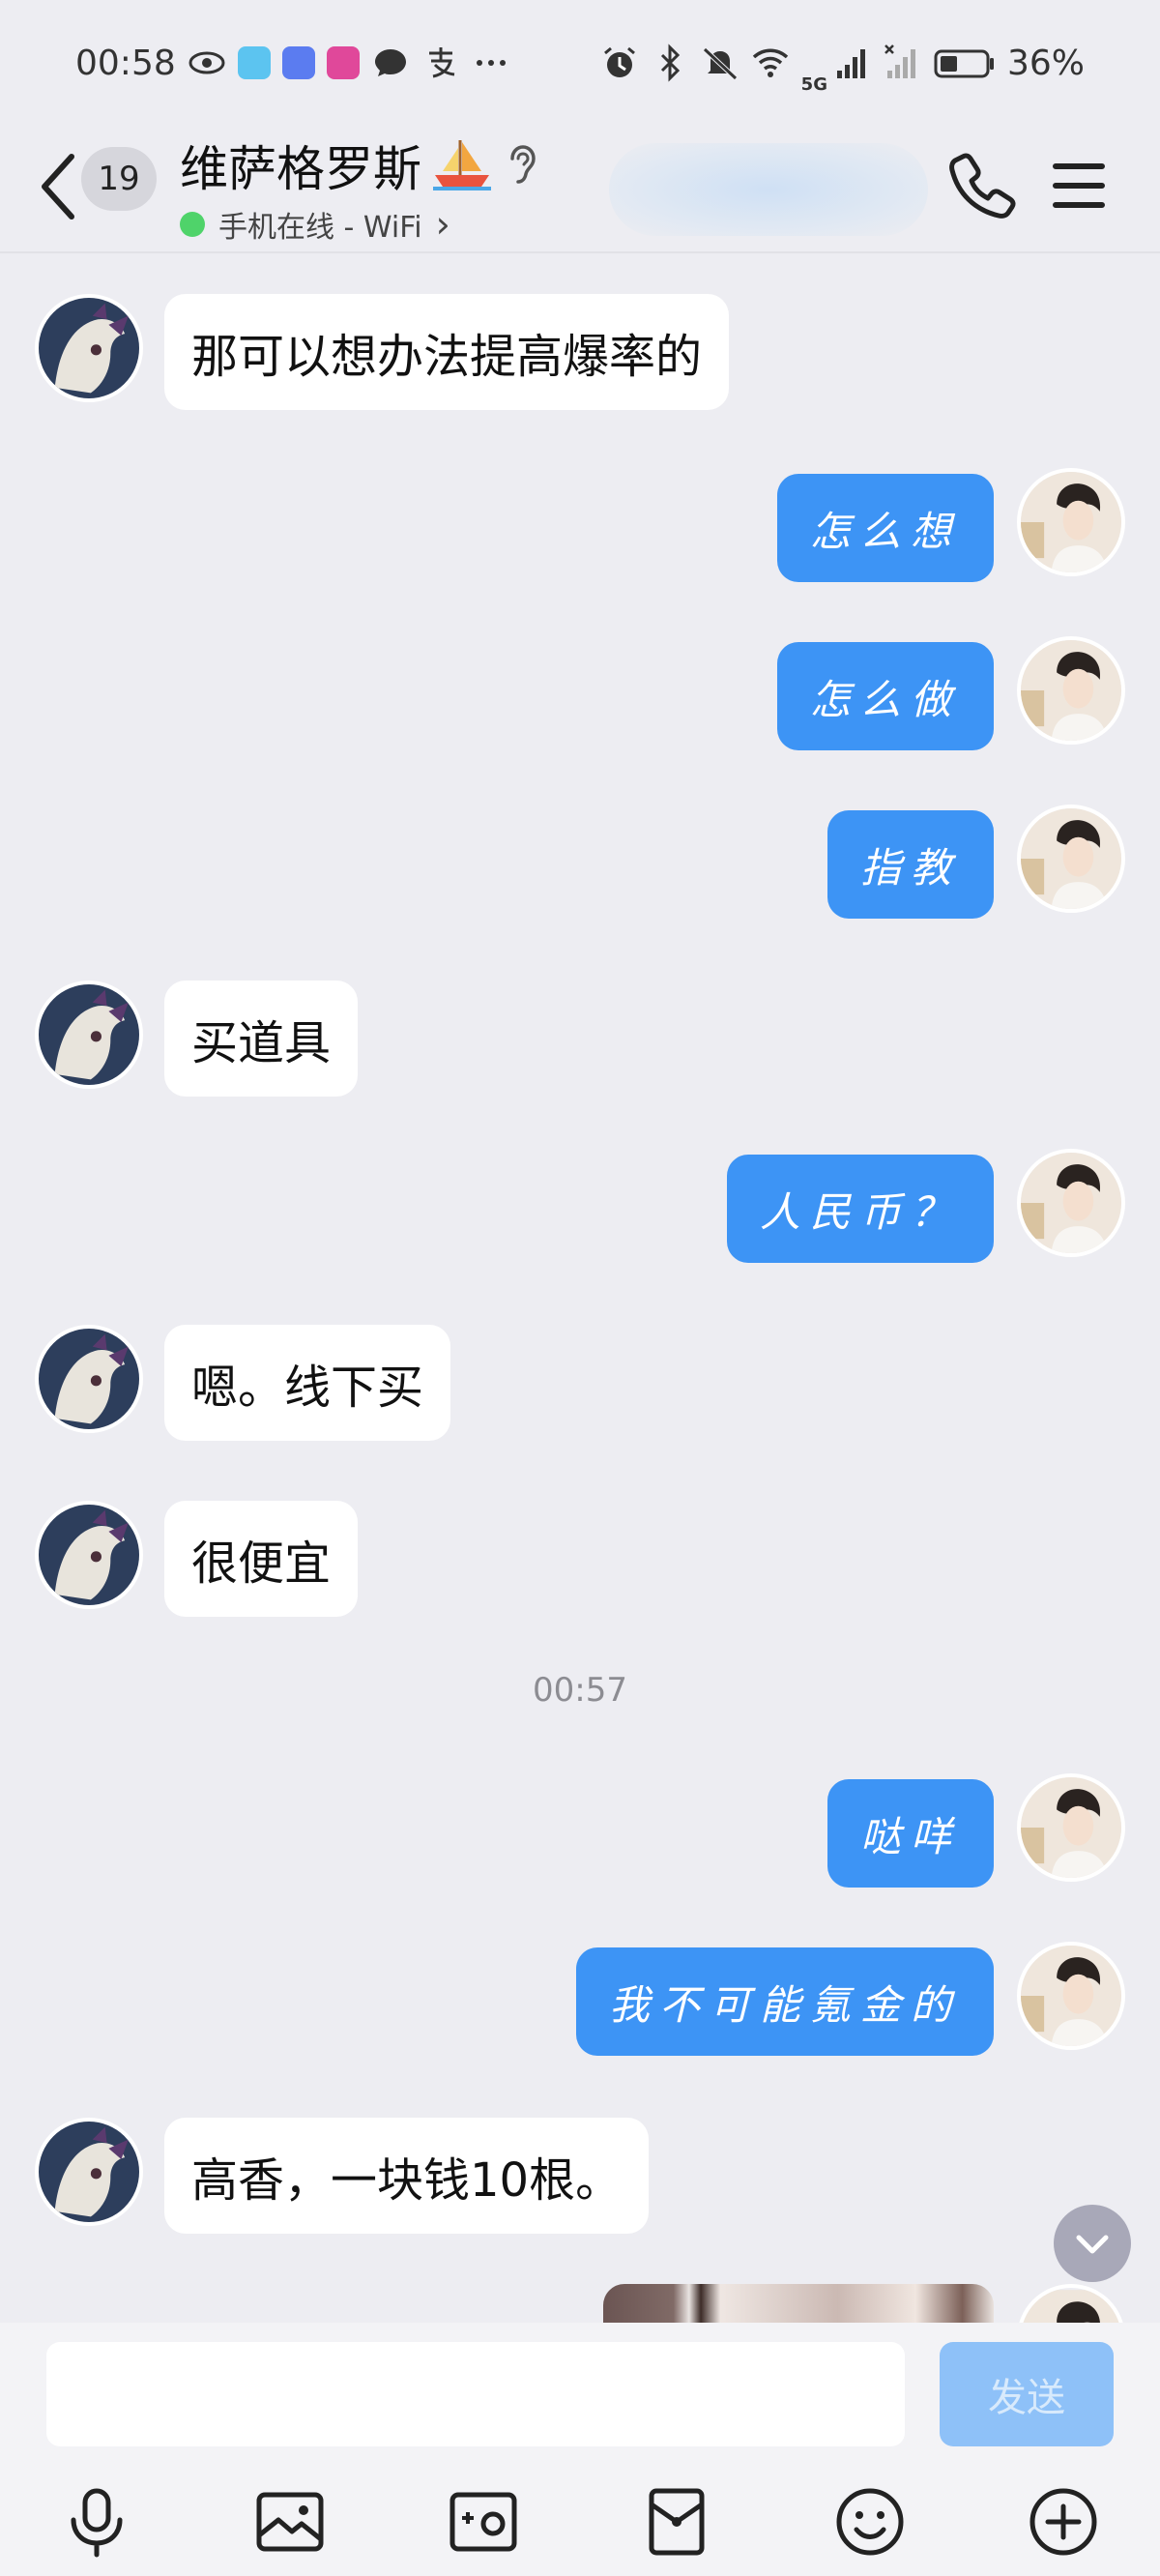 This screenshot has height=2576, width=1160. Describe the element at coordinates (320, 228) in the screenshot. I see `online-status-text: 手机在线 - WiFi` at that location.